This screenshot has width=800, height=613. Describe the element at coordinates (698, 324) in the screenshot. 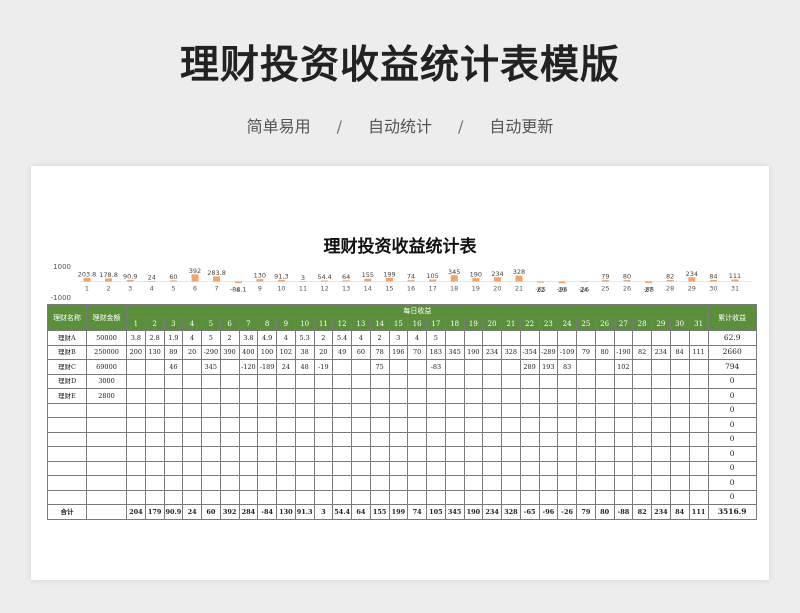

I see `header-day: 31` at that location.